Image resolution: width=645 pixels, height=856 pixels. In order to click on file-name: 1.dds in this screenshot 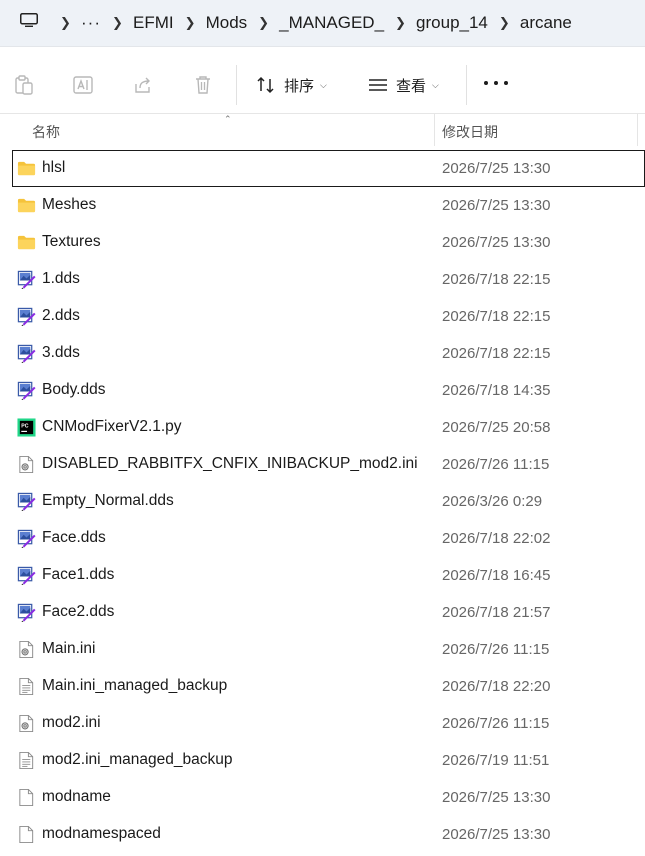, I will do `click(61, 278)`.